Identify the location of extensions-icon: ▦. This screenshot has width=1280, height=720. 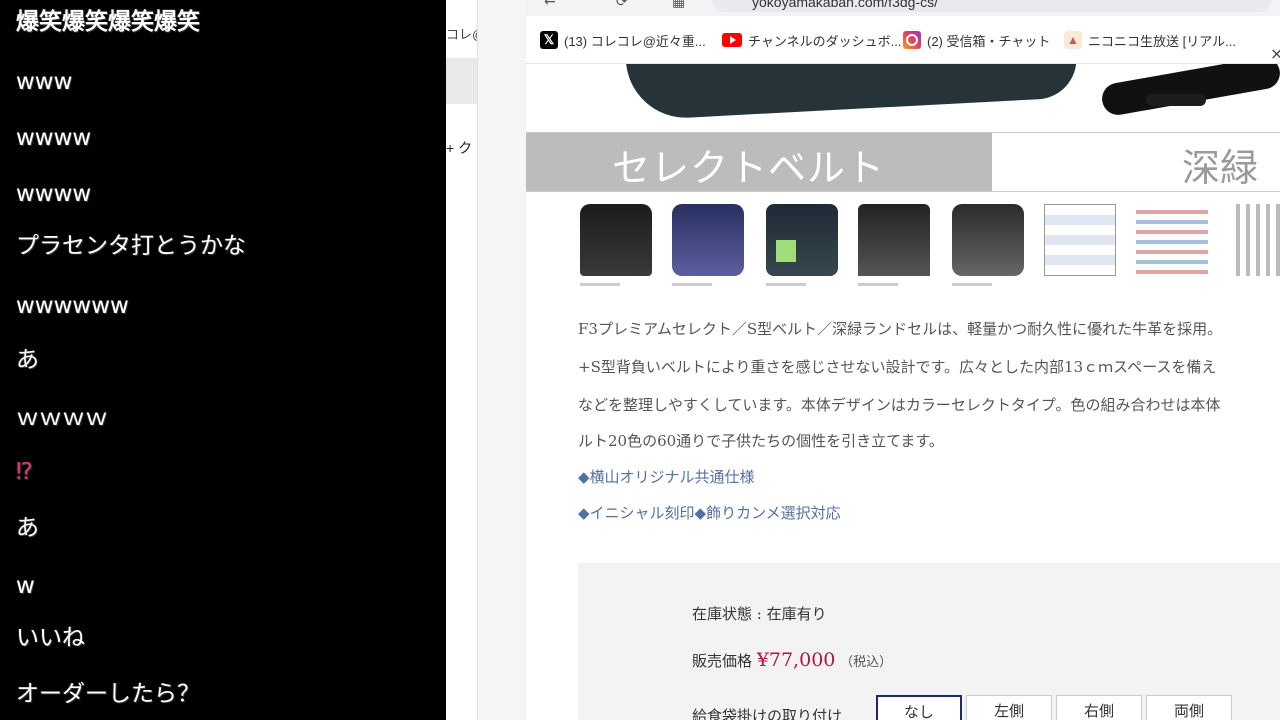
(678, 5).